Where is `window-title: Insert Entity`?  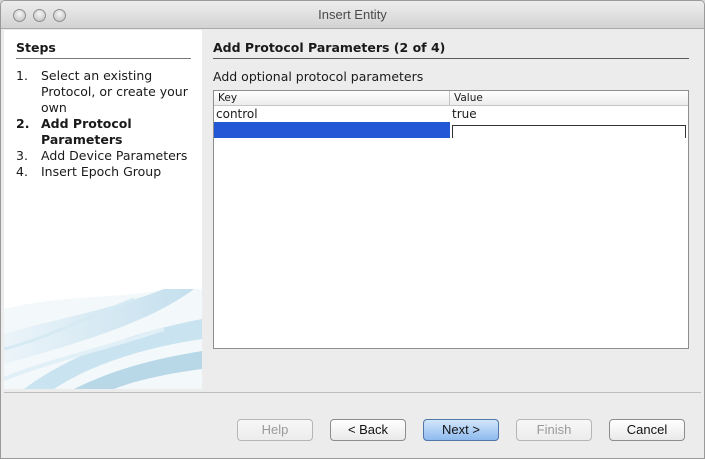
window-title: Insert Entity is located at coordinates (352, 14).